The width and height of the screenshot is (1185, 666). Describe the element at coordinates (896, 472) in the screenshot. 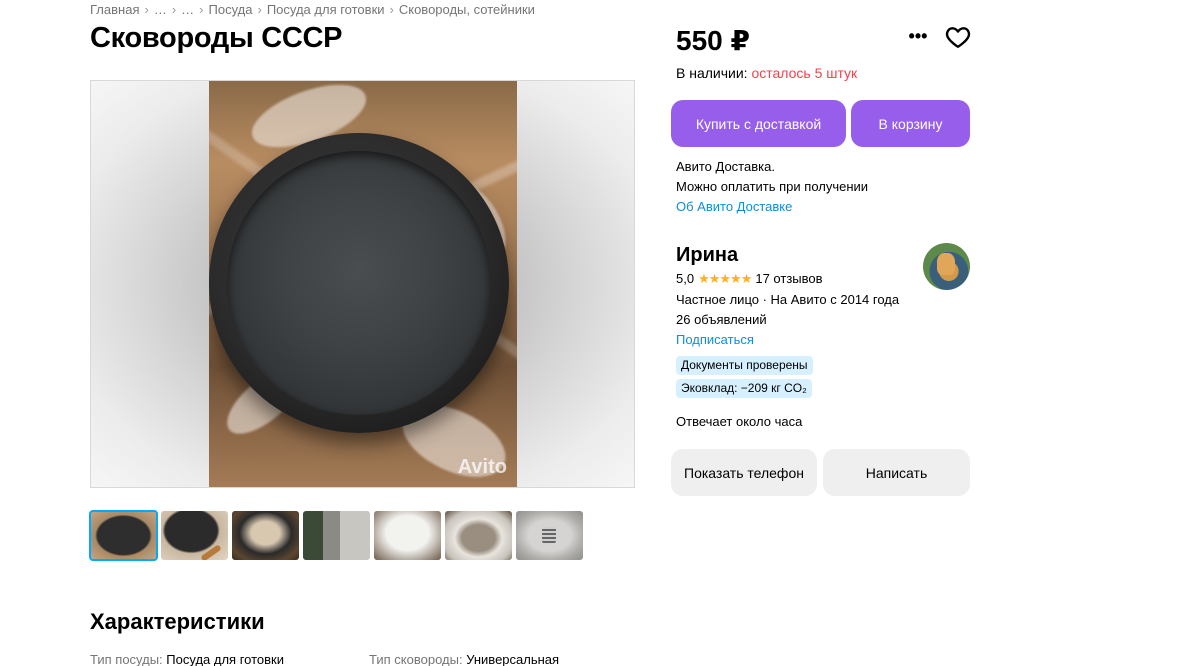

I see `write-message-button: Написать` at that location.